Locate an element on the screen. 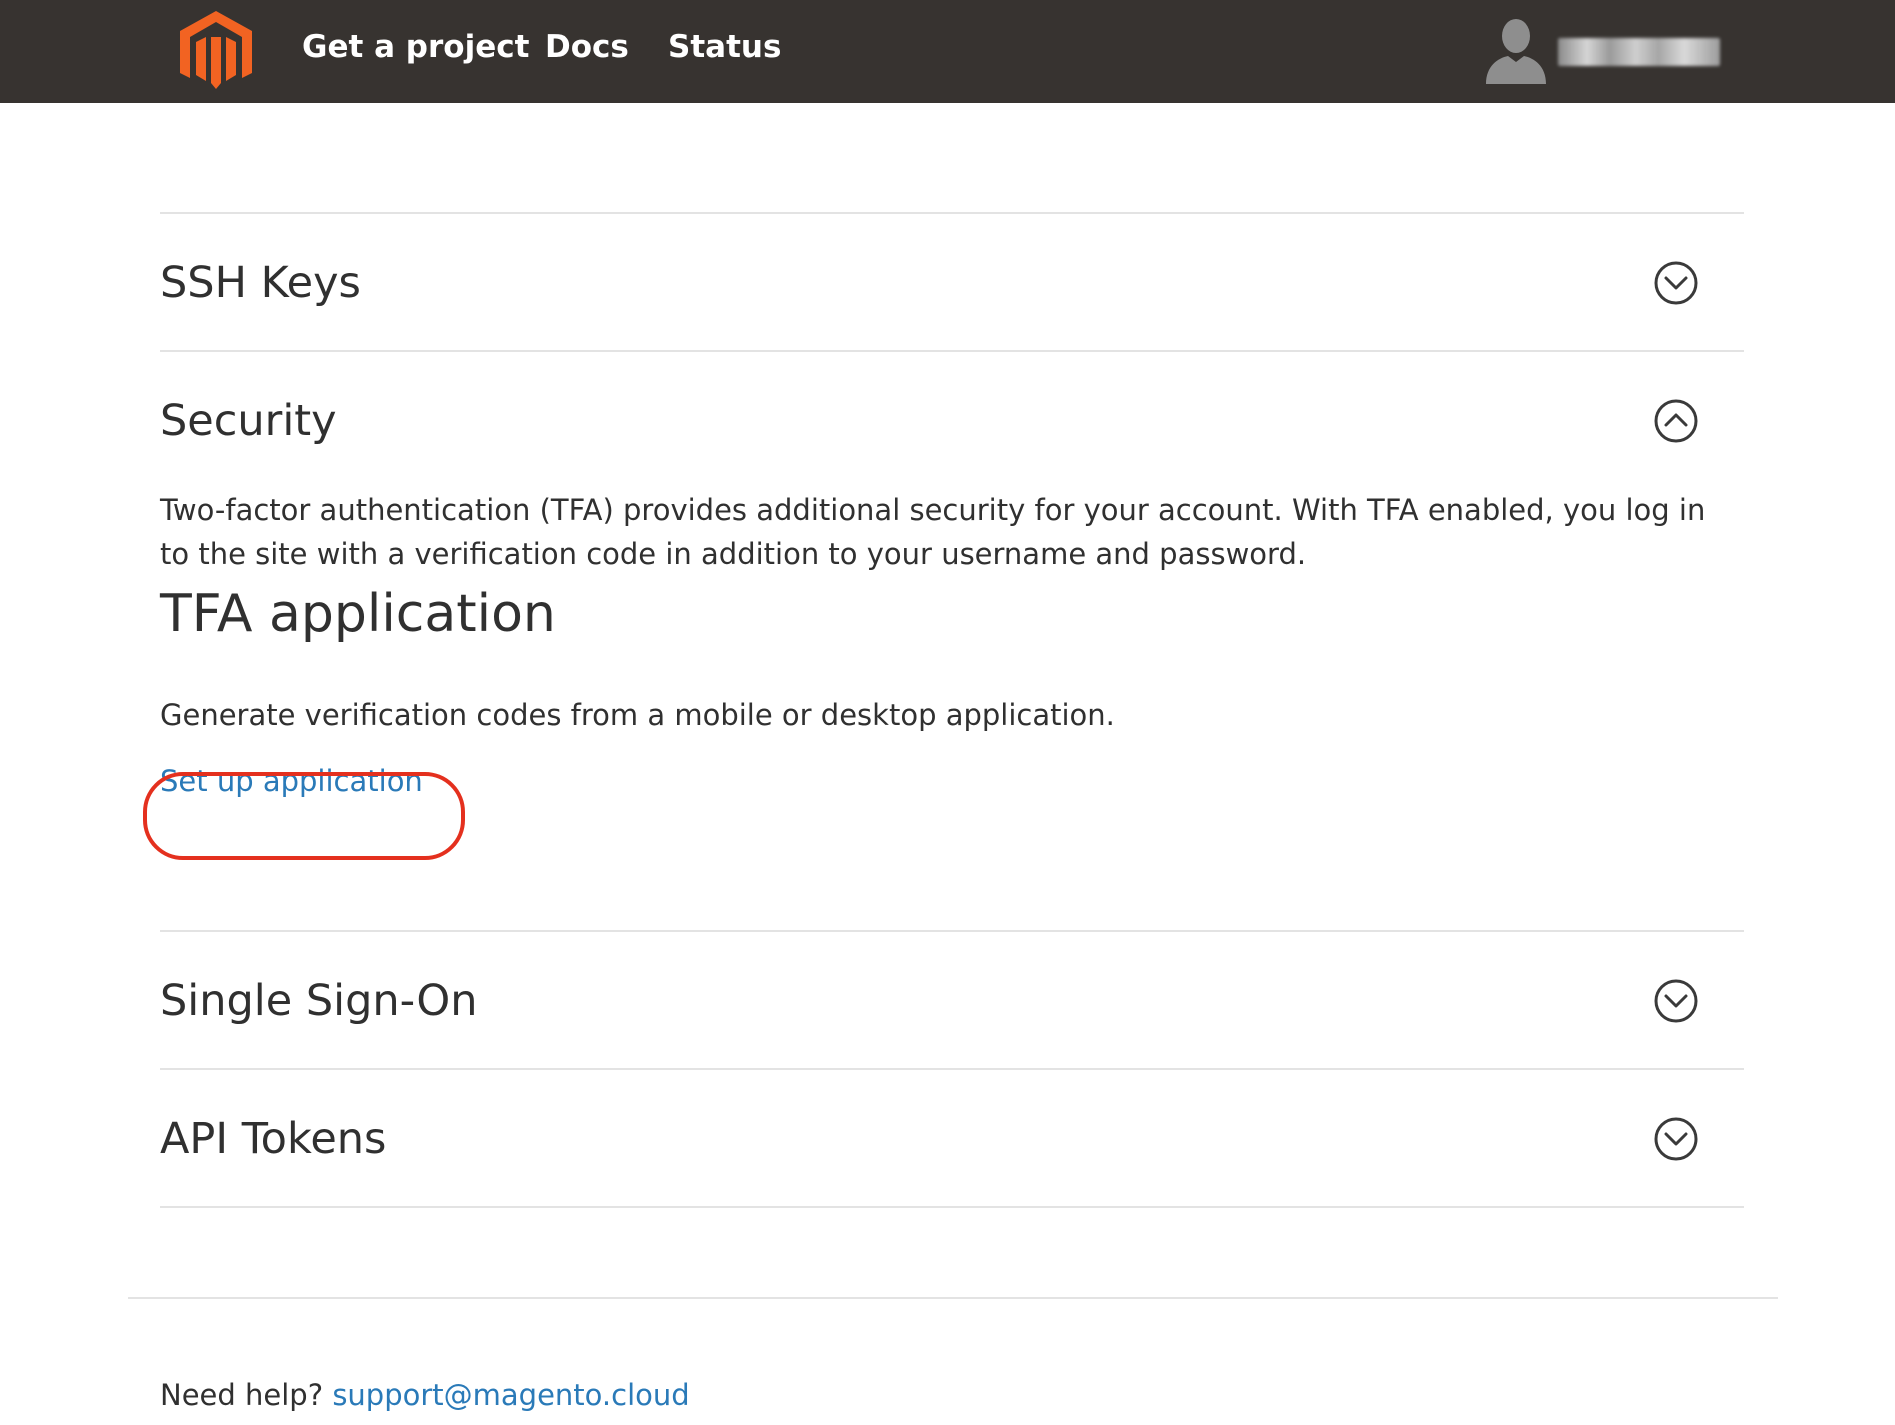 Image resolution: width=1895 pixels, height=1425 pixels. divider is located at coordinates (952, 1207).